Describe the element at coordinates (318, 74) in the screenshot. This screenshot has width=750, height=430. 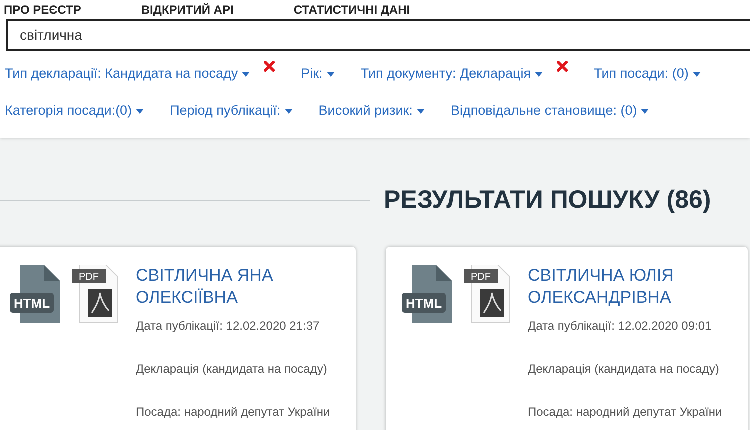
I see `filter-dropdown: Рік:` at that location.